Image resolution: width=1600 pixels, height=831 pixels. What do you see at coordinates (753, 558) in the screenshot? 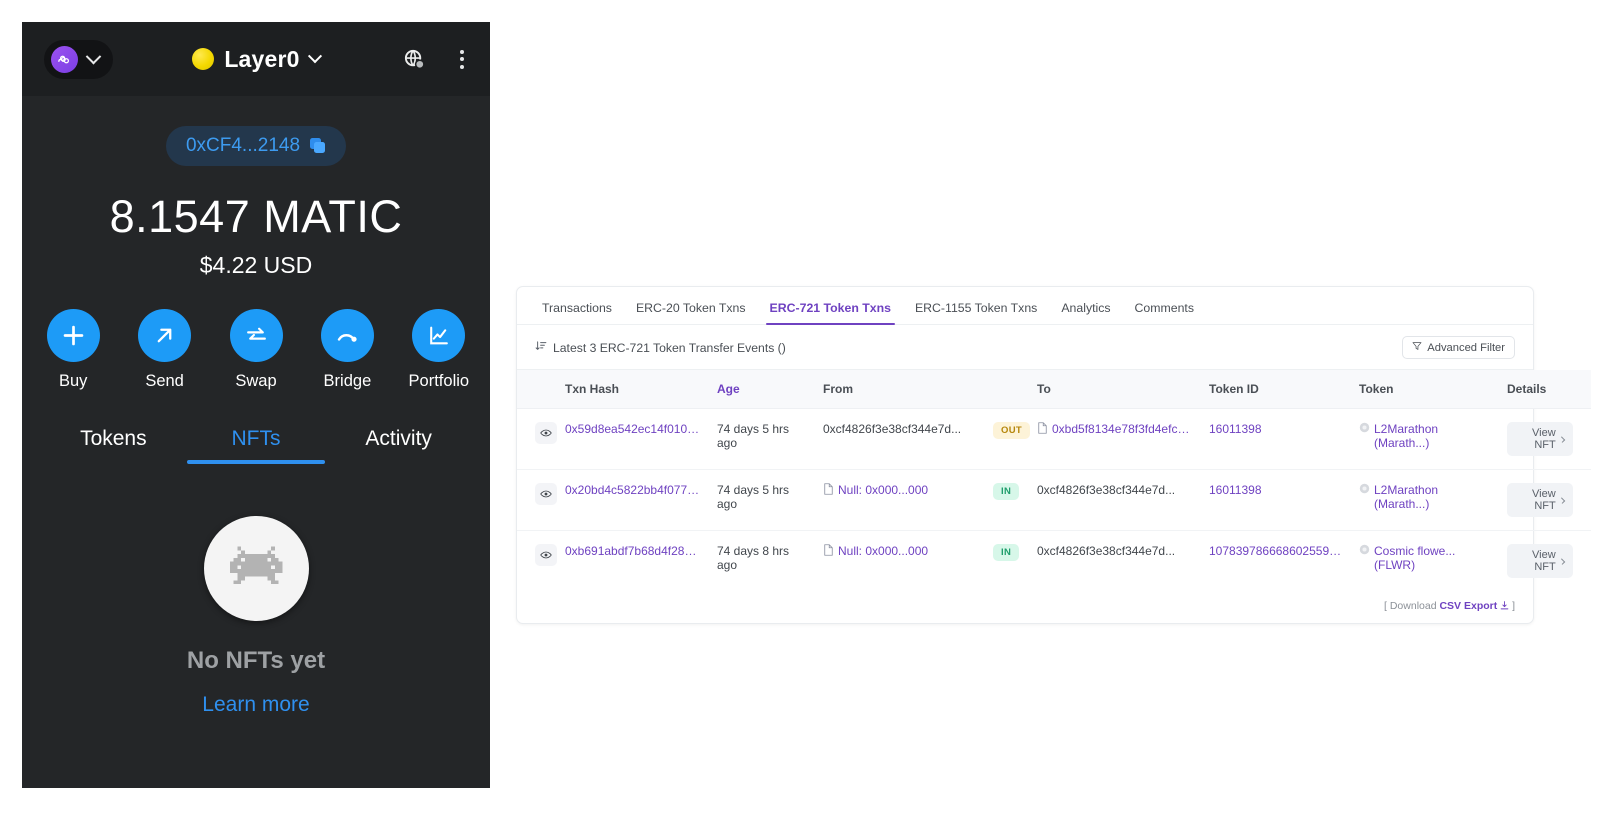
I see `row-age-cell: 74 days 8 hrs ago` at bounding box center [753, 558].